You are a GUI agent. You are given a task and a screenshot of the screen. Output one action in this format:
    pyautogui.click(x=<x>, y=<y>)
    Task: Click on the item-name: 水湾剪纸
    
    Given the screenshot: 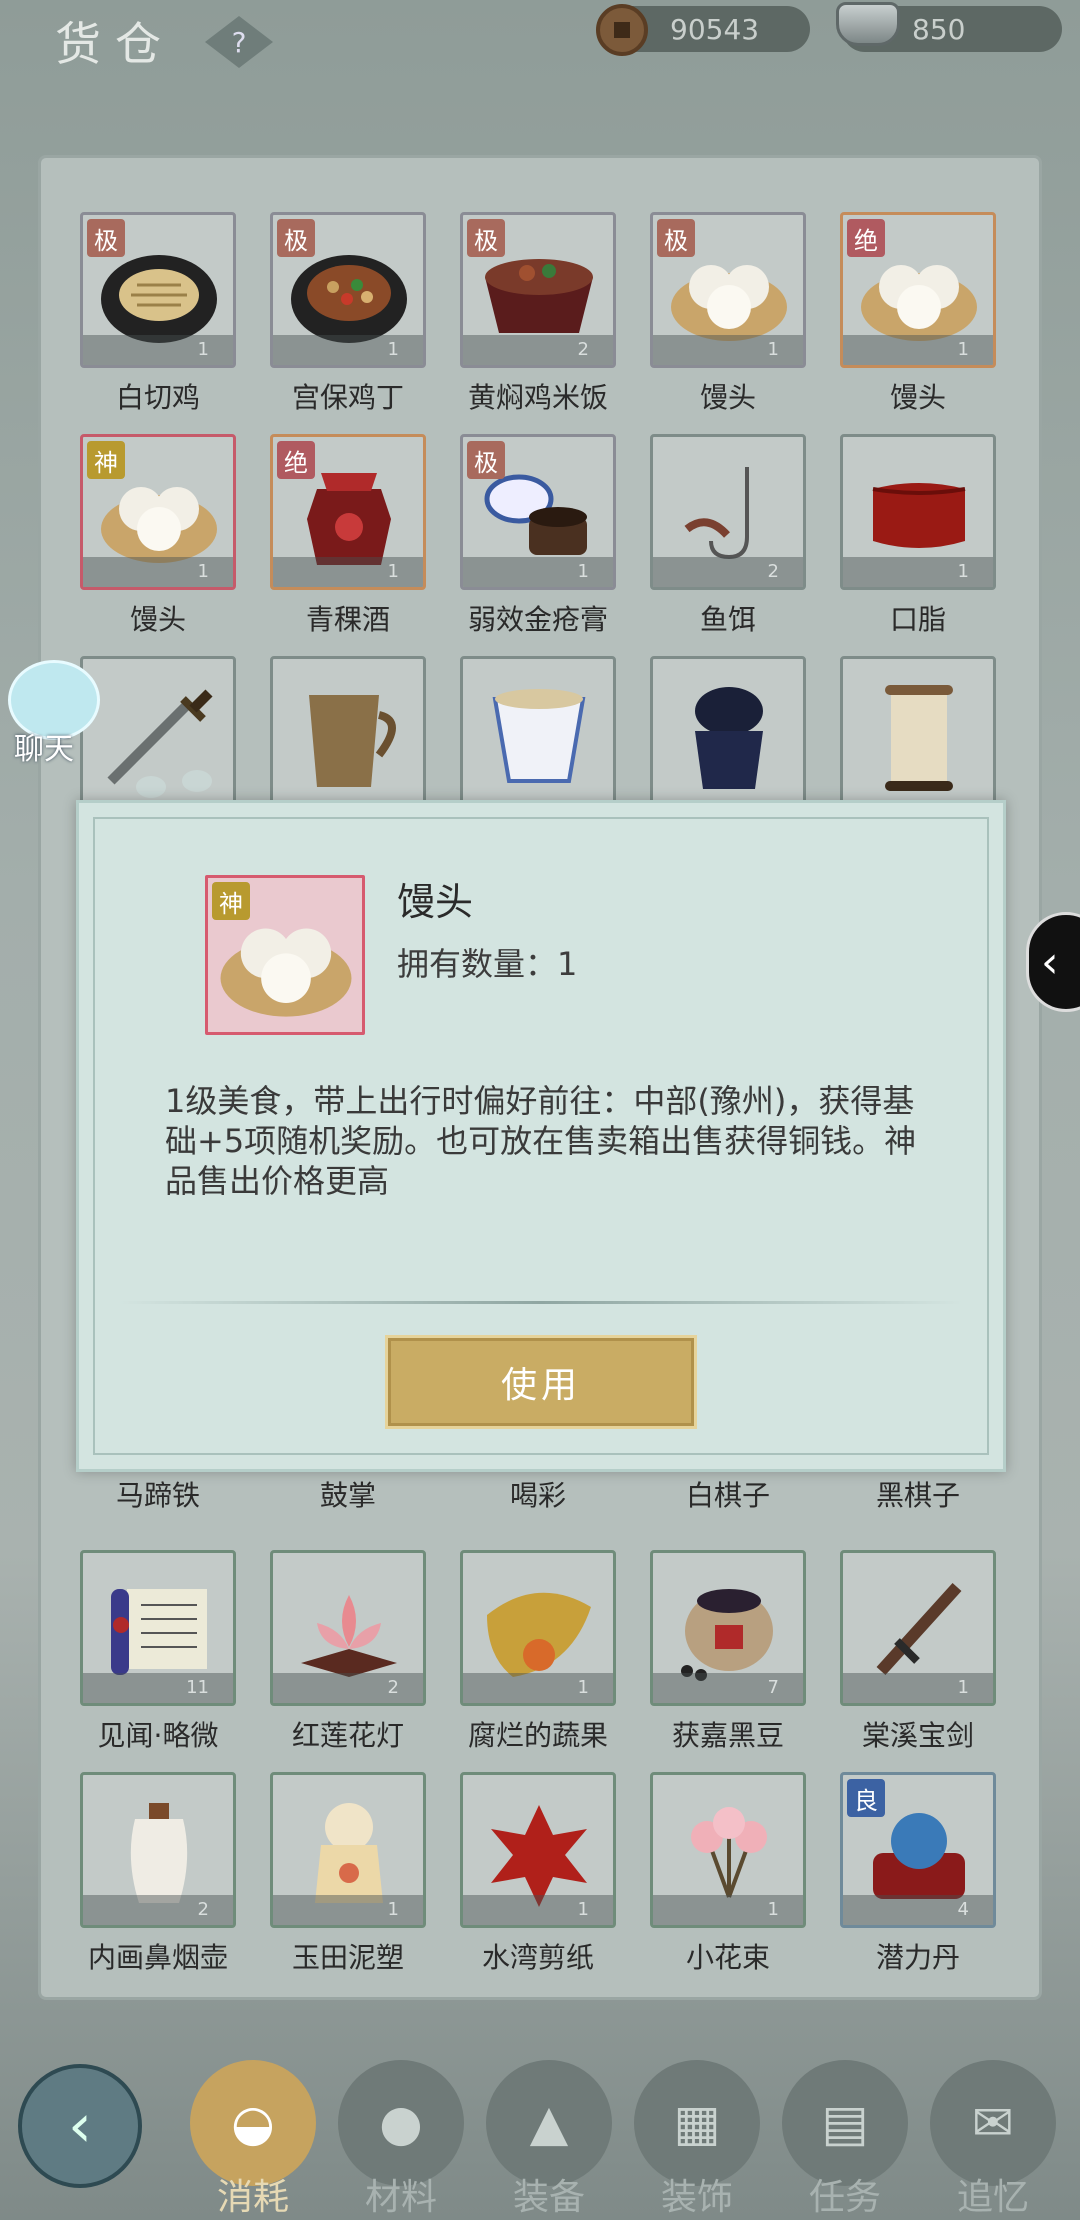 What is the action you would take?
    pyautogui.click(x=537, y=1957)
    